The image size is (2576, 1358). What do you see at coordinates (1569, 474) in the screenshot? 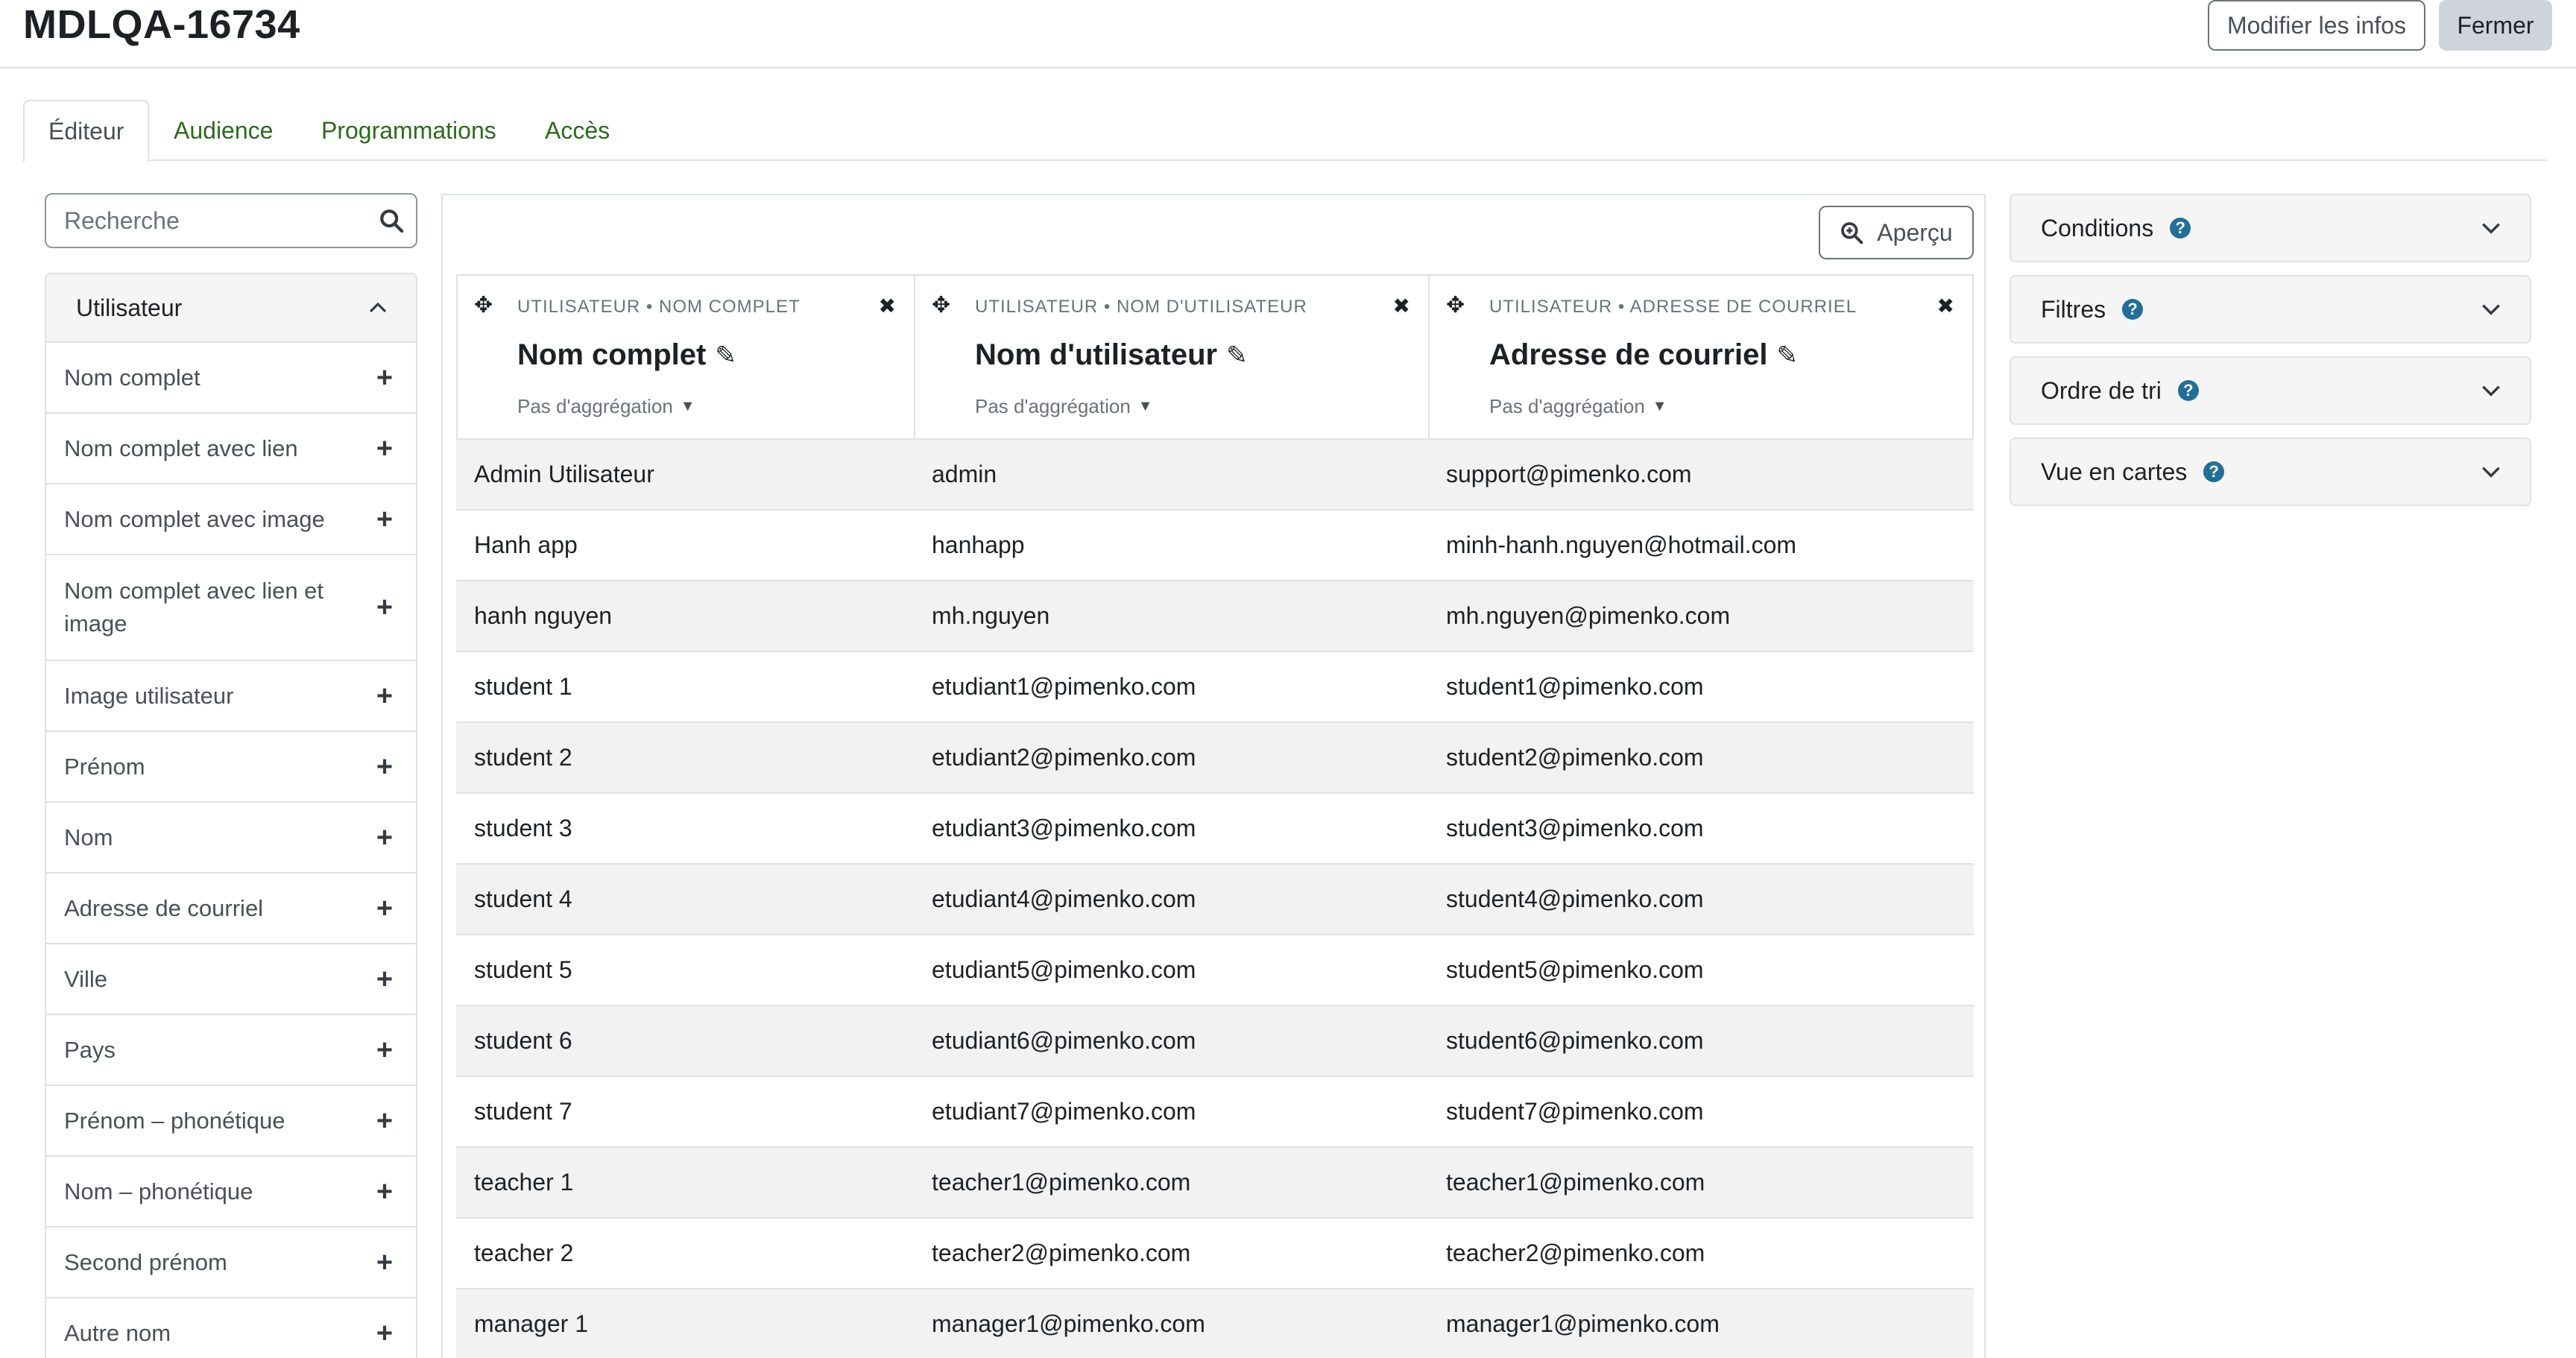
I see `table-cell: support@pimenko.com` at bounding box center [1569, 474].